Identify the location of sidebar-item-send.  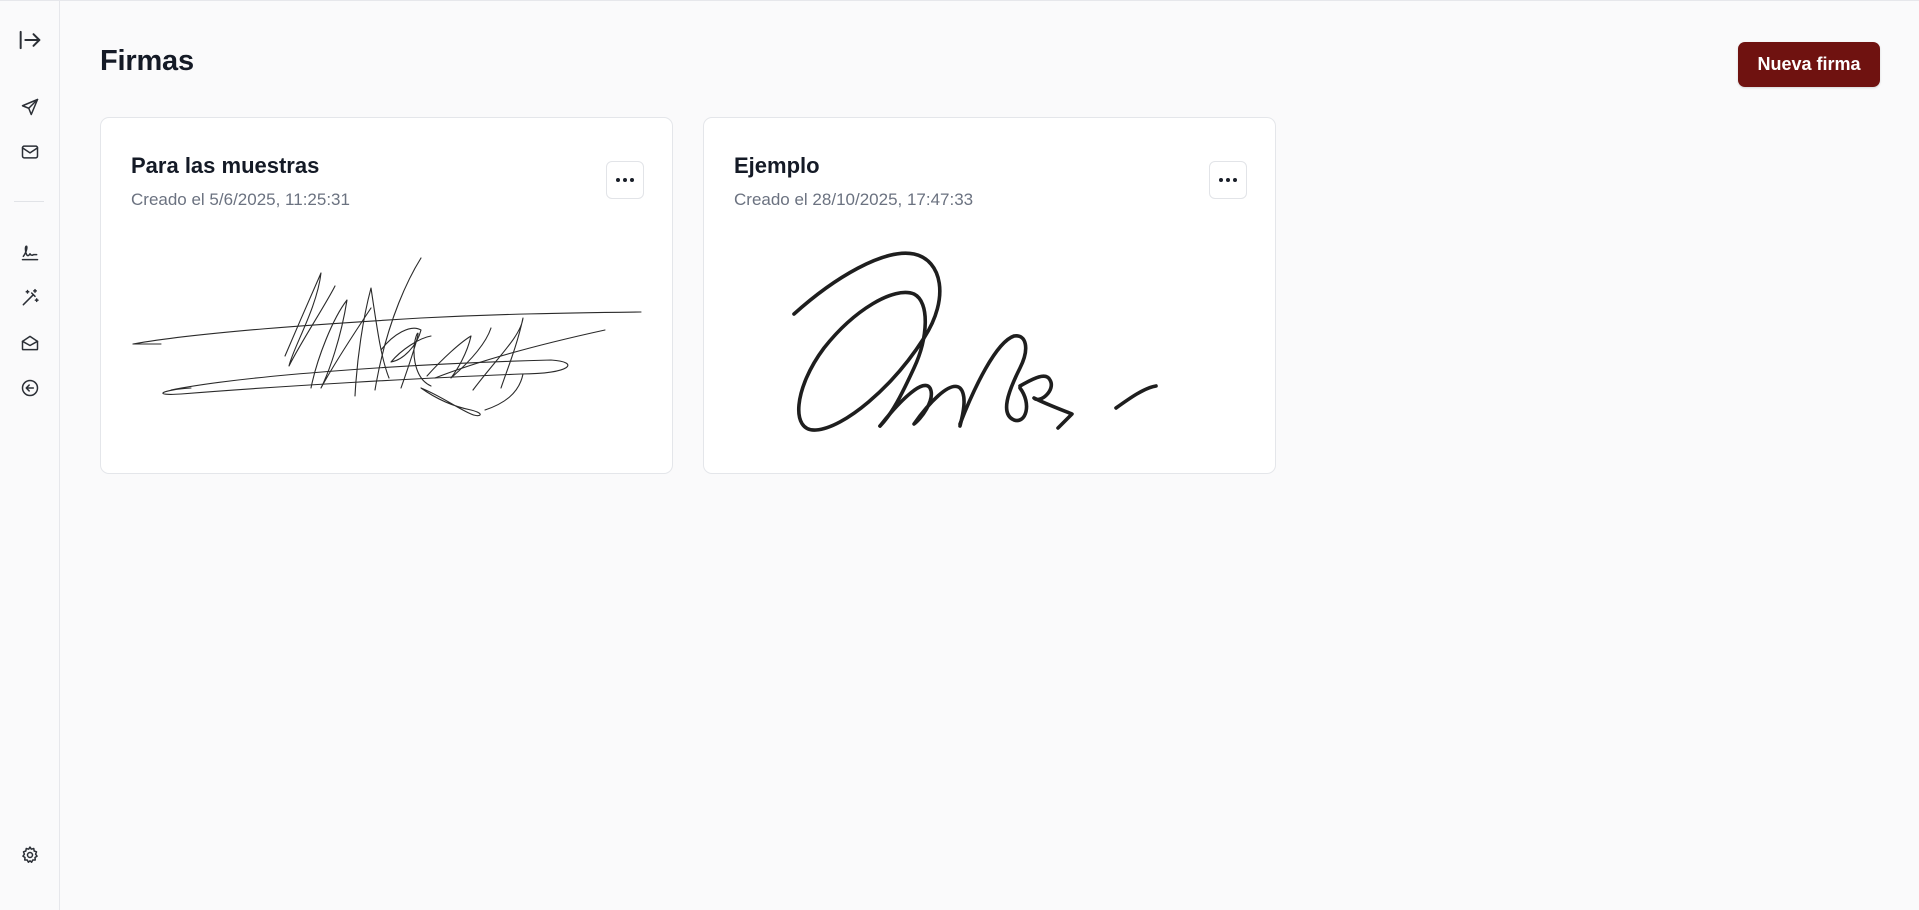
(30, 107).